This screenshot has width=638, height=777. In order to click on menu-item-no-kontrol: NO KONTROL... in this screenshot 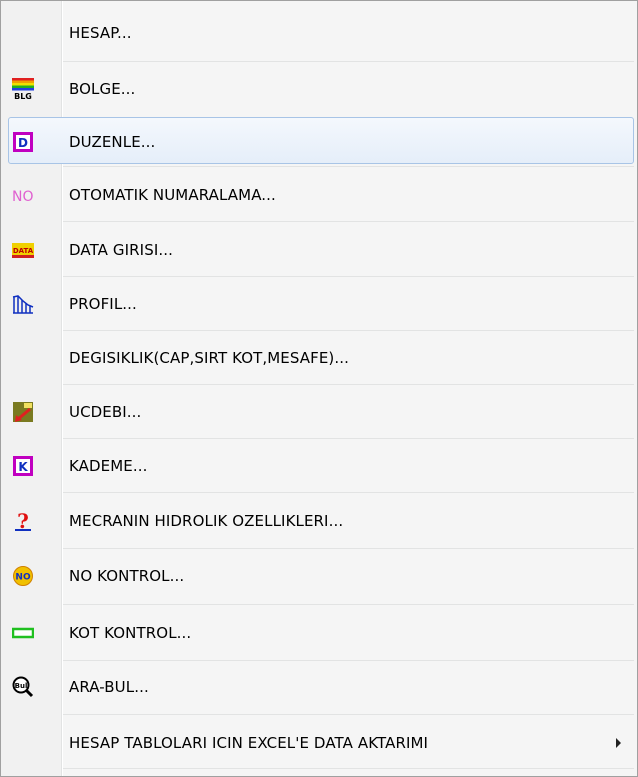, I will do `click(126, 576)`.